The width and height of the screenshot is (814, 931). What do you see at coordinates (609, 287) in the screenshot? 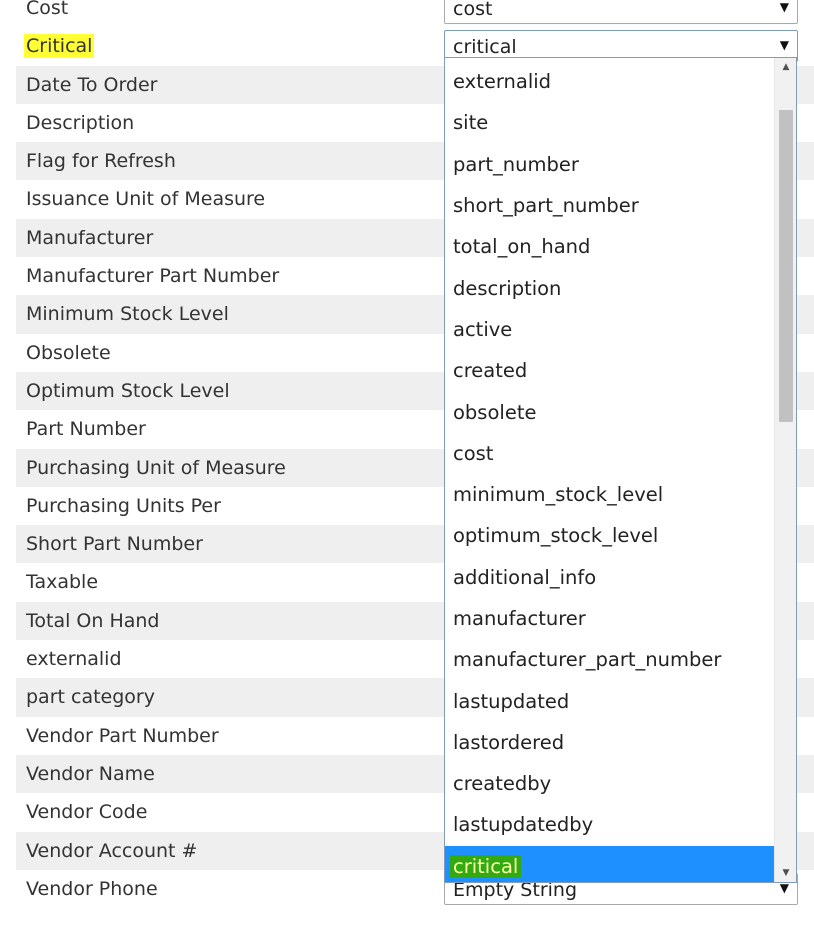
I see `dropdown-option: description` at bounding box center [609, 287].